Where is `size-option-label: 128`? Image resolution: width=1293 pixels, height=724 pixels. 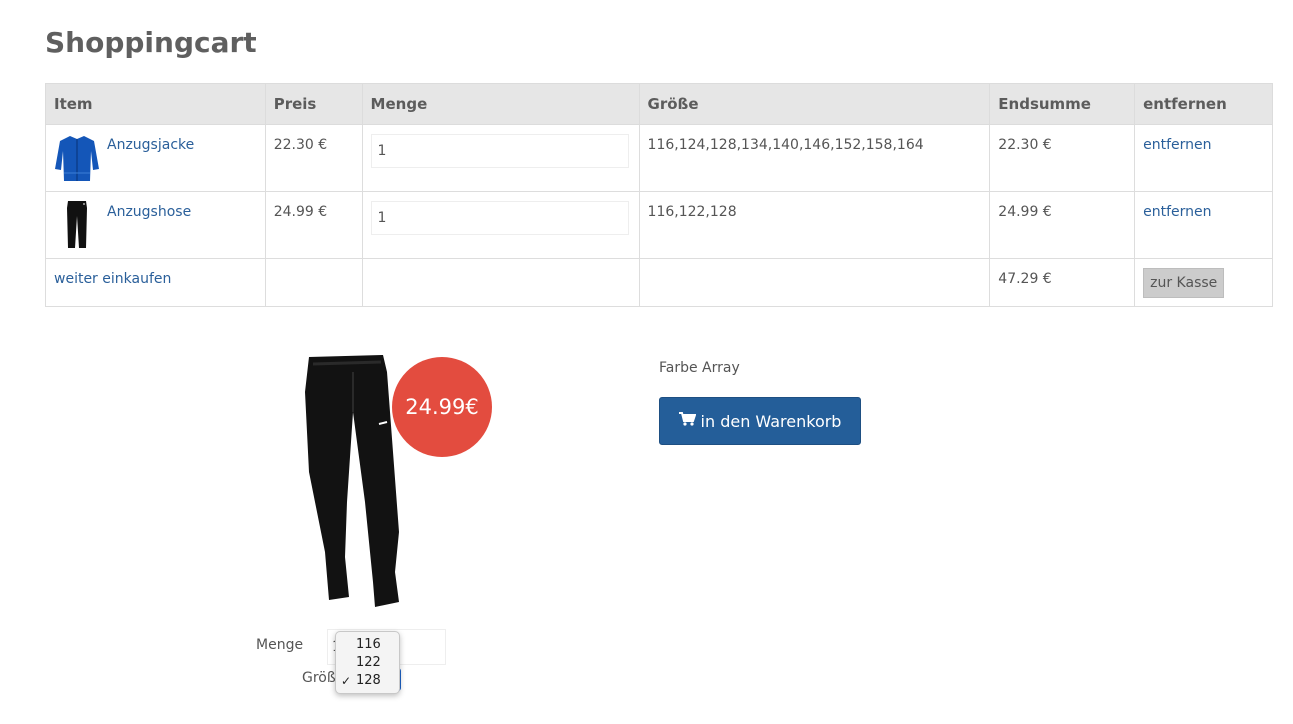
size-option-label: 128 is located at coordinates (368, 680).